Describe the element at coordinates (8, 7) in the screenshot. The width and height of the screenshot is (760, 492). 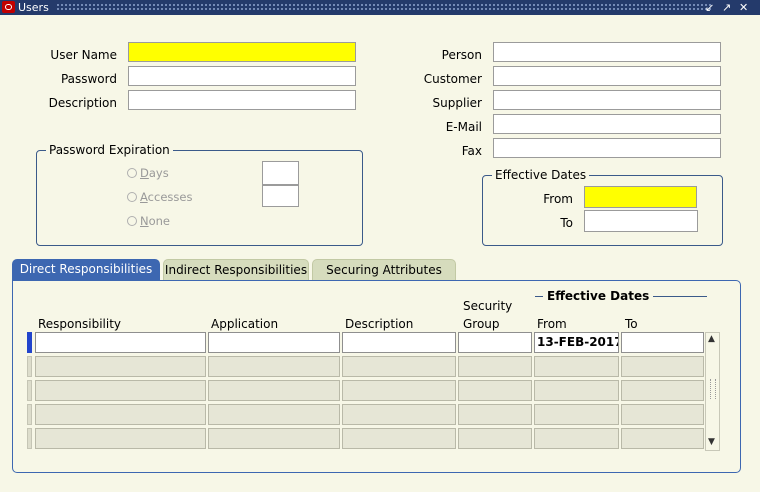
I see `oracle-logo-icon` at that location.